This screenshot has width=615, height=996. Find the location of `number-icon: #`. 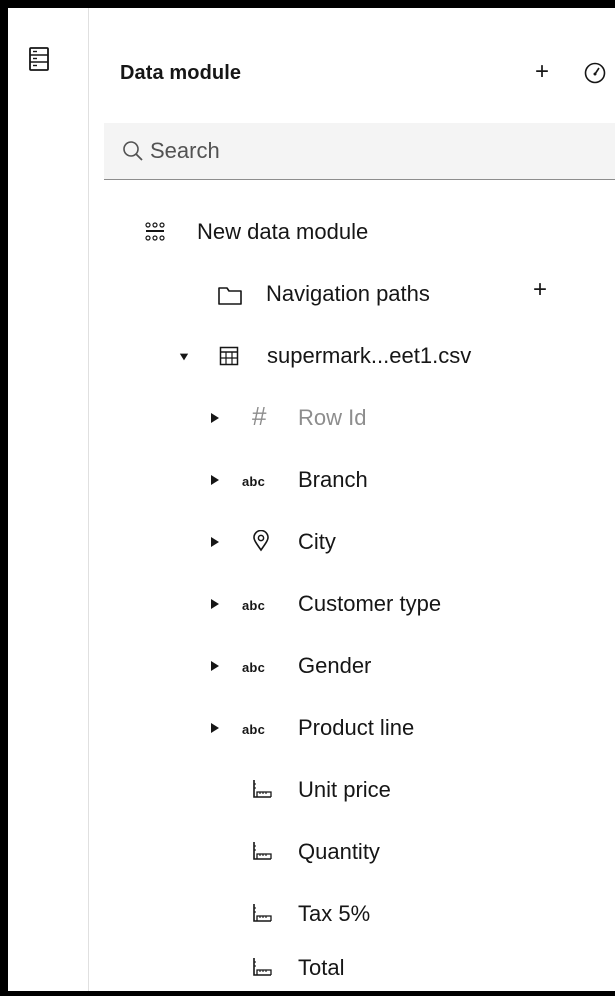

number-icon: # is located at coordinates (259, 416).